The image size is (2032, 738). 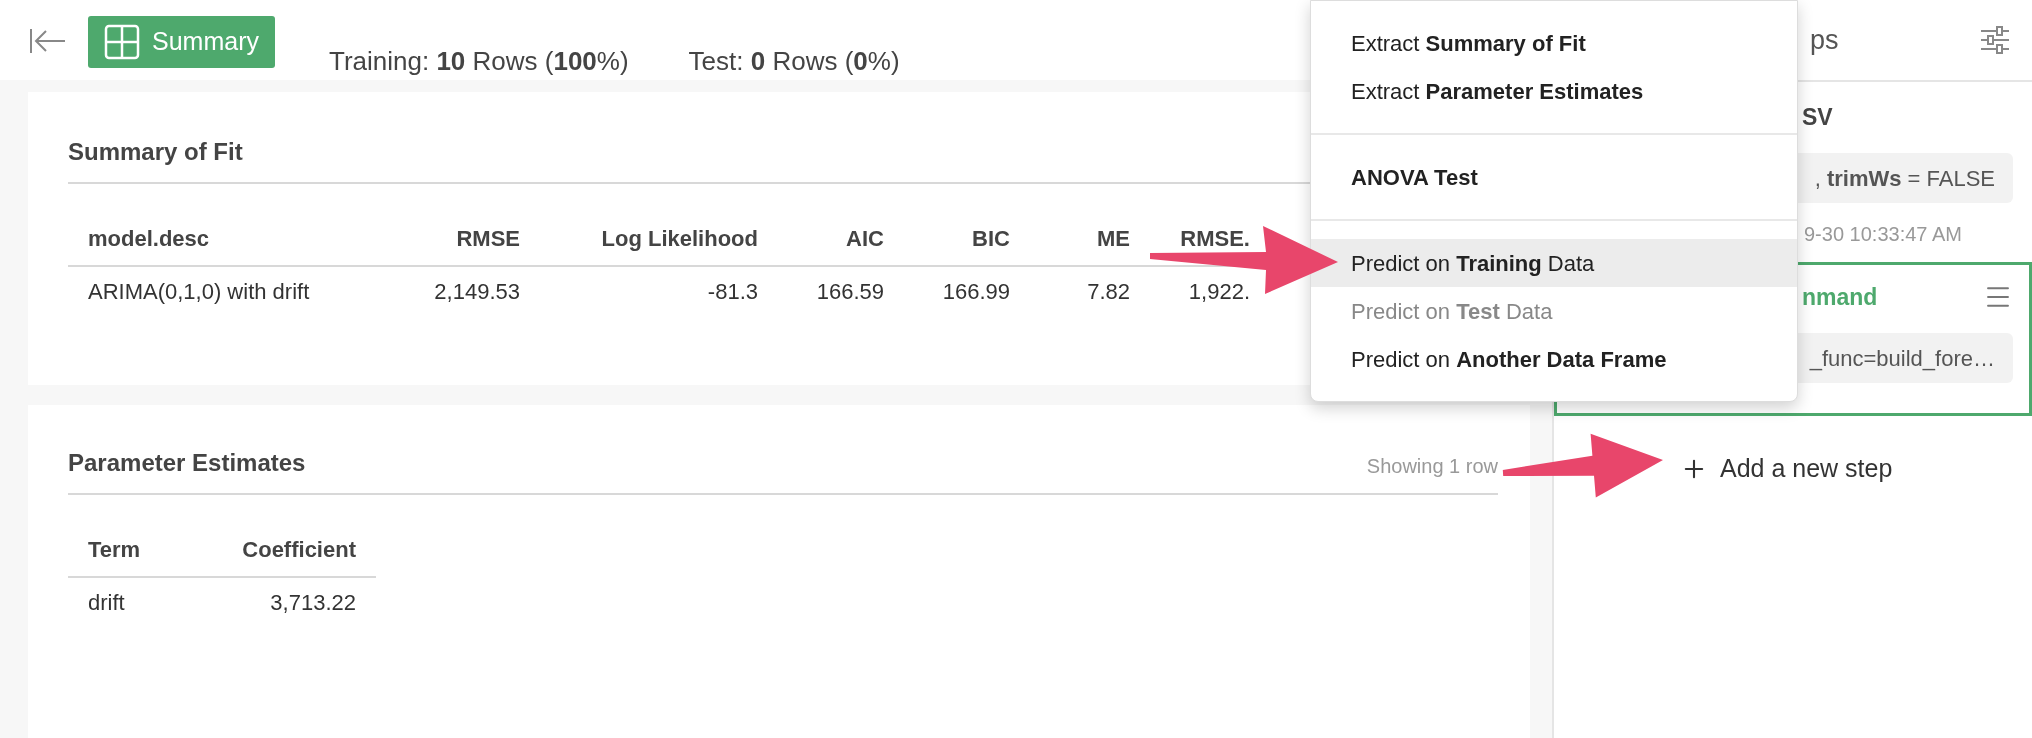 What do you see at coordinates (794, 61) in the screenshot?
I see `test-rows-text: Test: 0 Rows (0%)` at bounding box center [794, 61].